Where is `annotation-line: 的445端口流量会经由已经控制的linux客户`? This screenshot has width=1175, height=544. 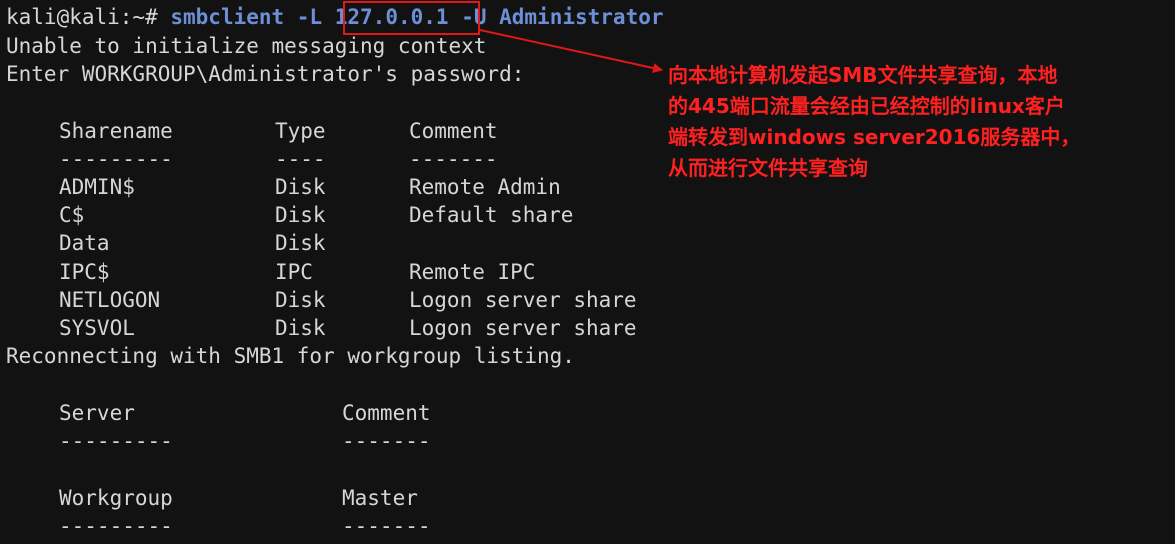 annotation-line: 的445端口流量会经由已经控制的linux客户 is located at coordinates (866, 106).